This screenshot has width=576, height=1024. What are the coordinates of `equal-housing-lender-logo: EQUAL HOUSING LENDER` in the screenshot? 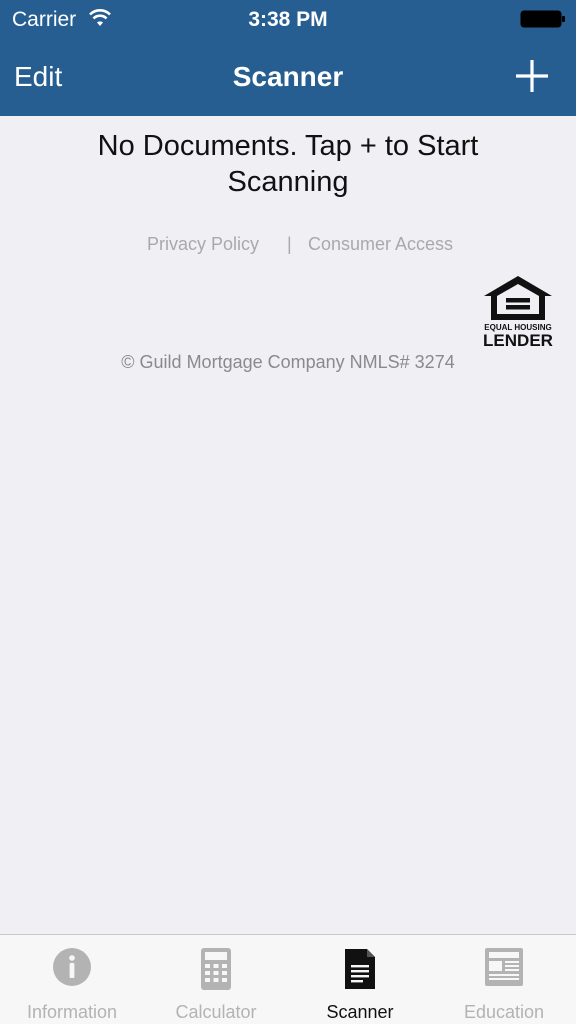 It's located at (518, 312).